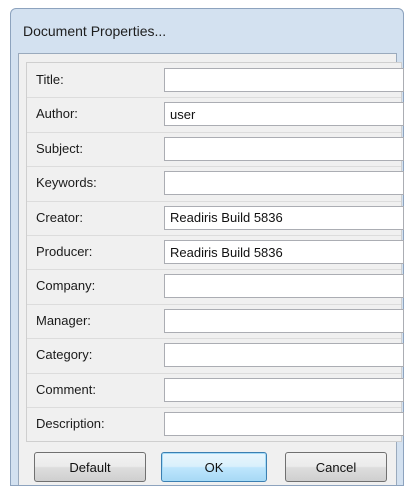  What do you see at coordinates (284, 148) in the screenshot?
I see `subject-field` at bounding box center [284, 148].